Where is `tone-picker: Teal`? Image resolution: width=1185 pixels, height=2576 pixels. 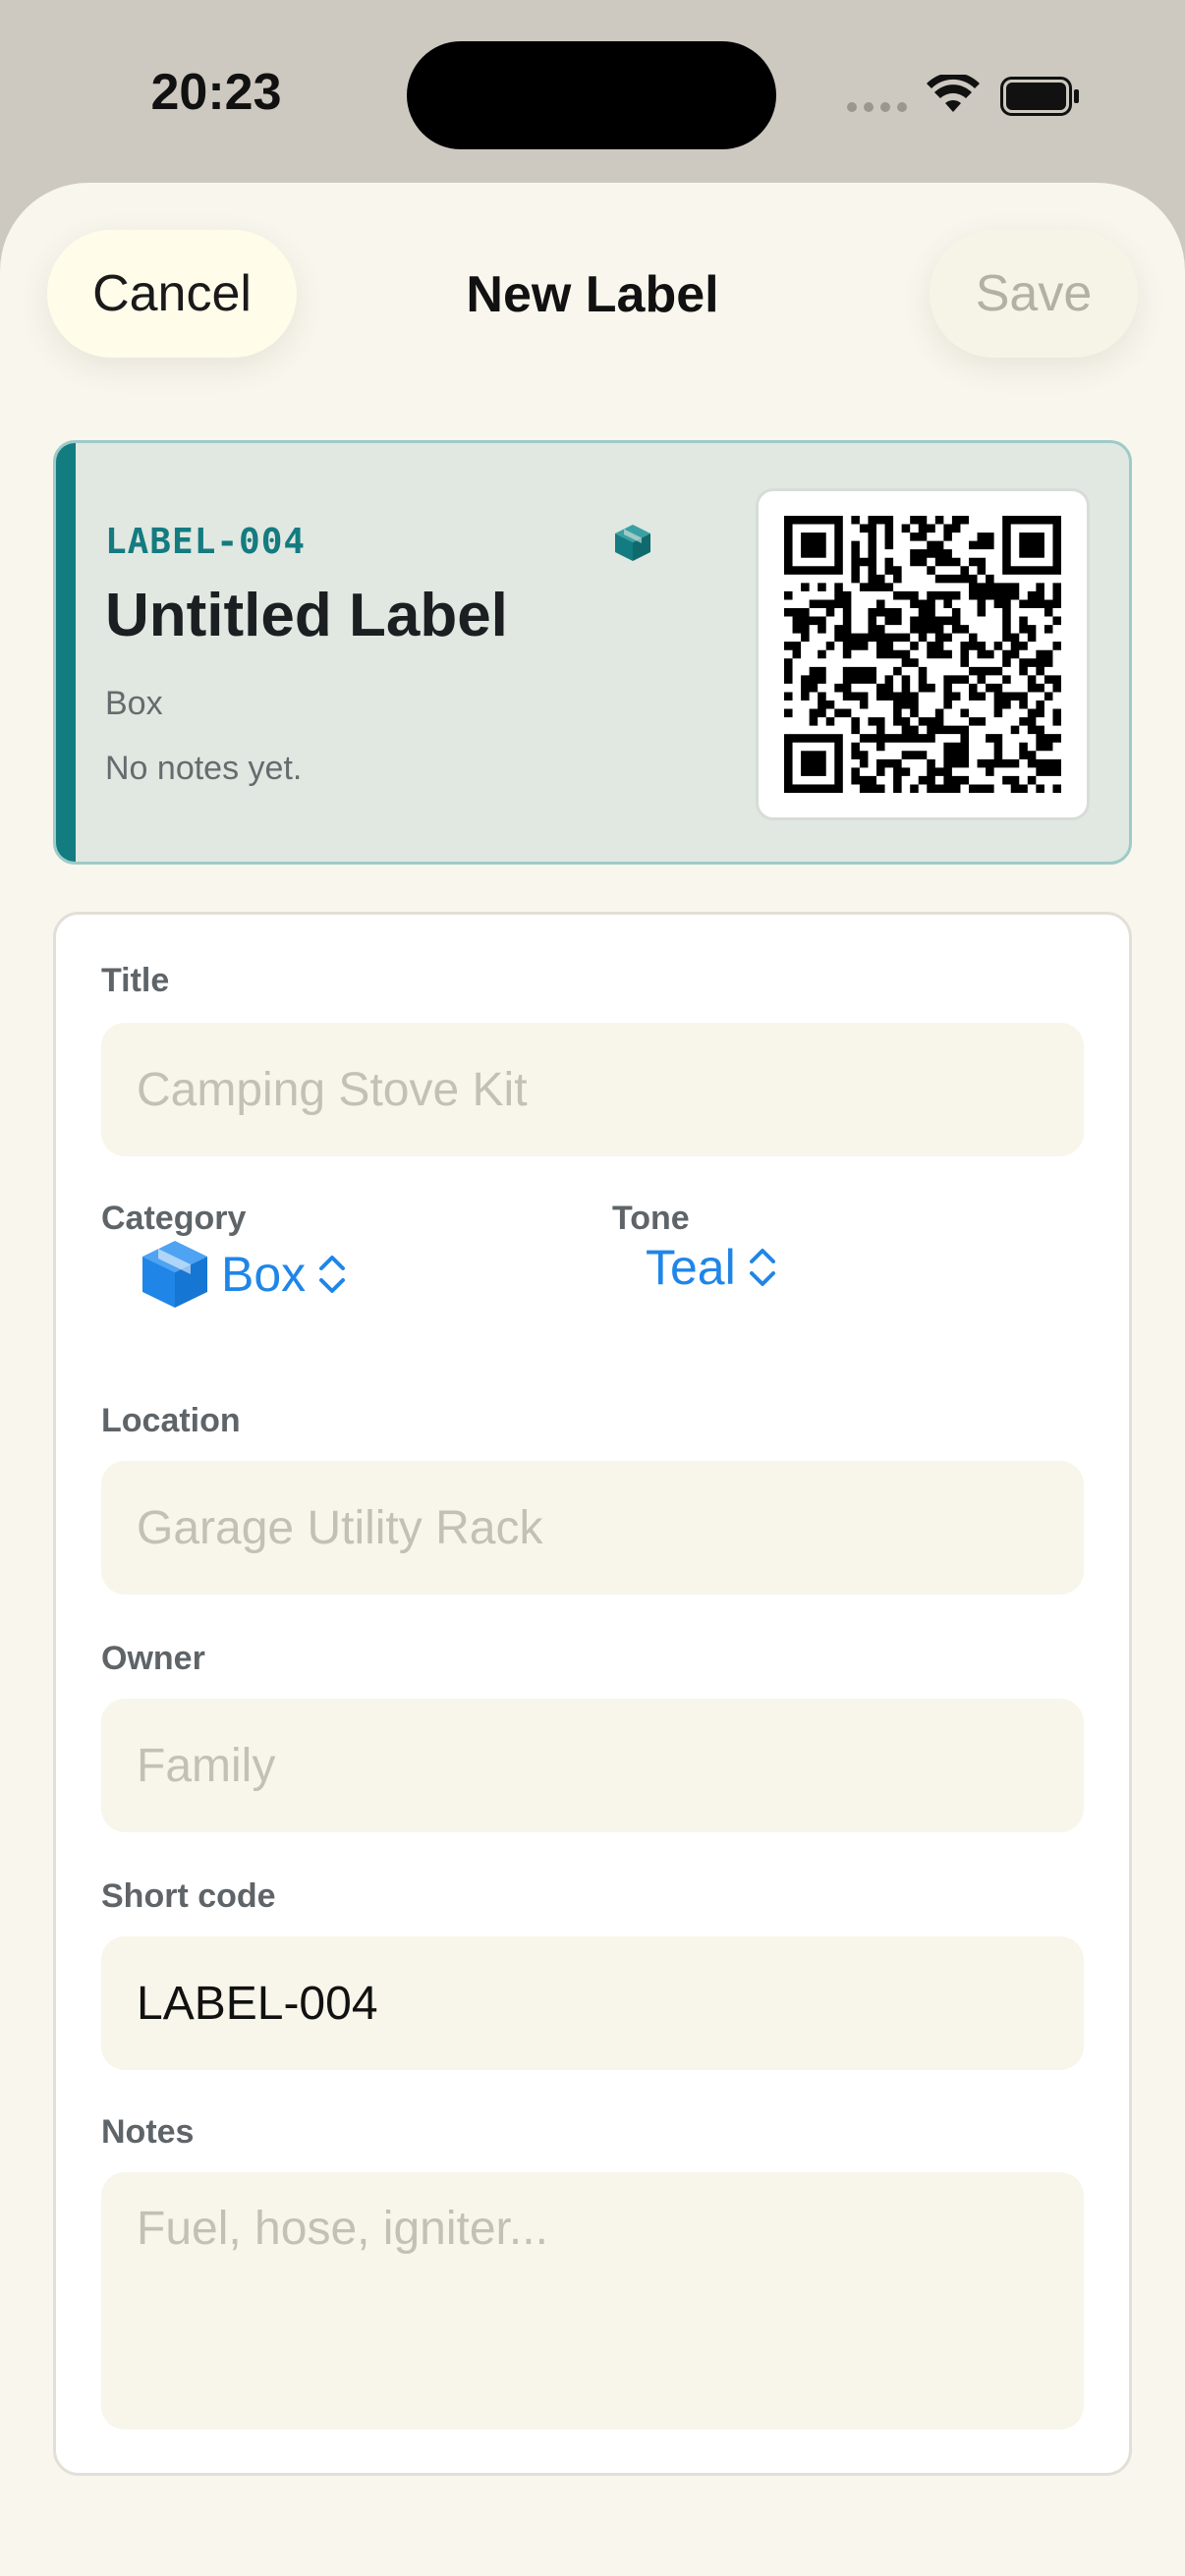
tone-picker: Teal is located at coordinates (712, 1267).